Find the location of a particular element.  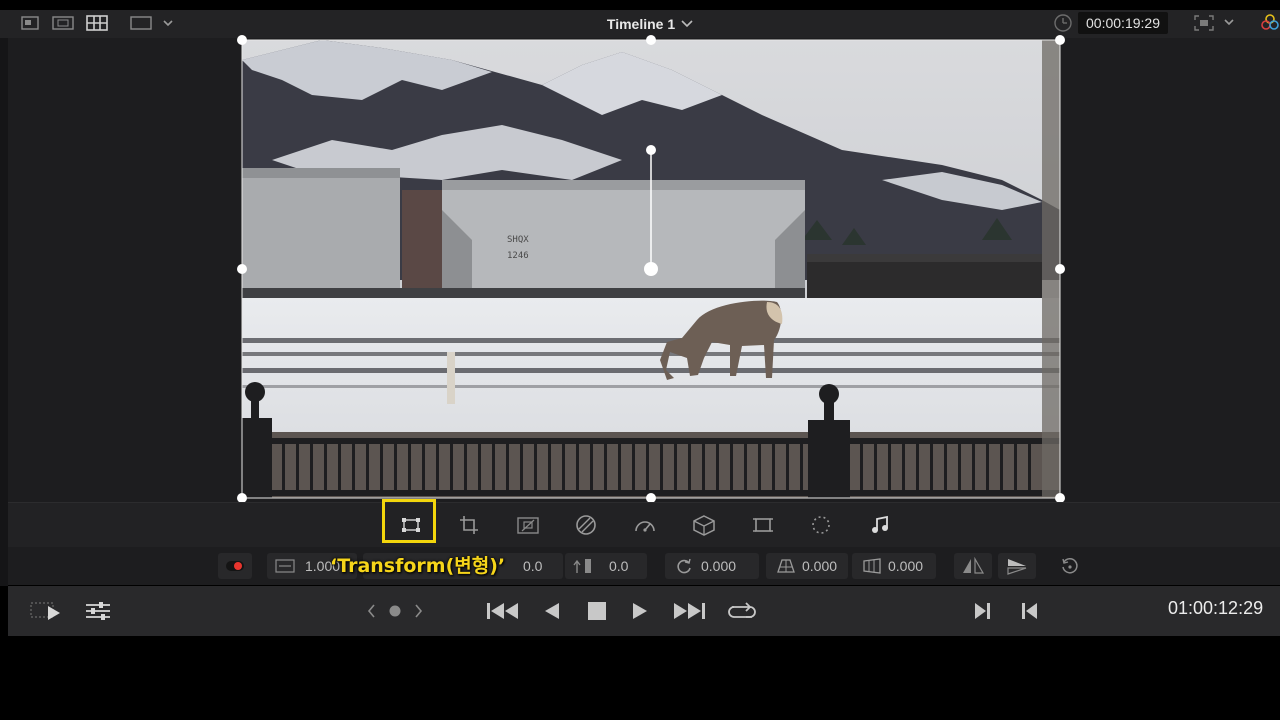

music-note-icon is located at coordinates (880, 524).